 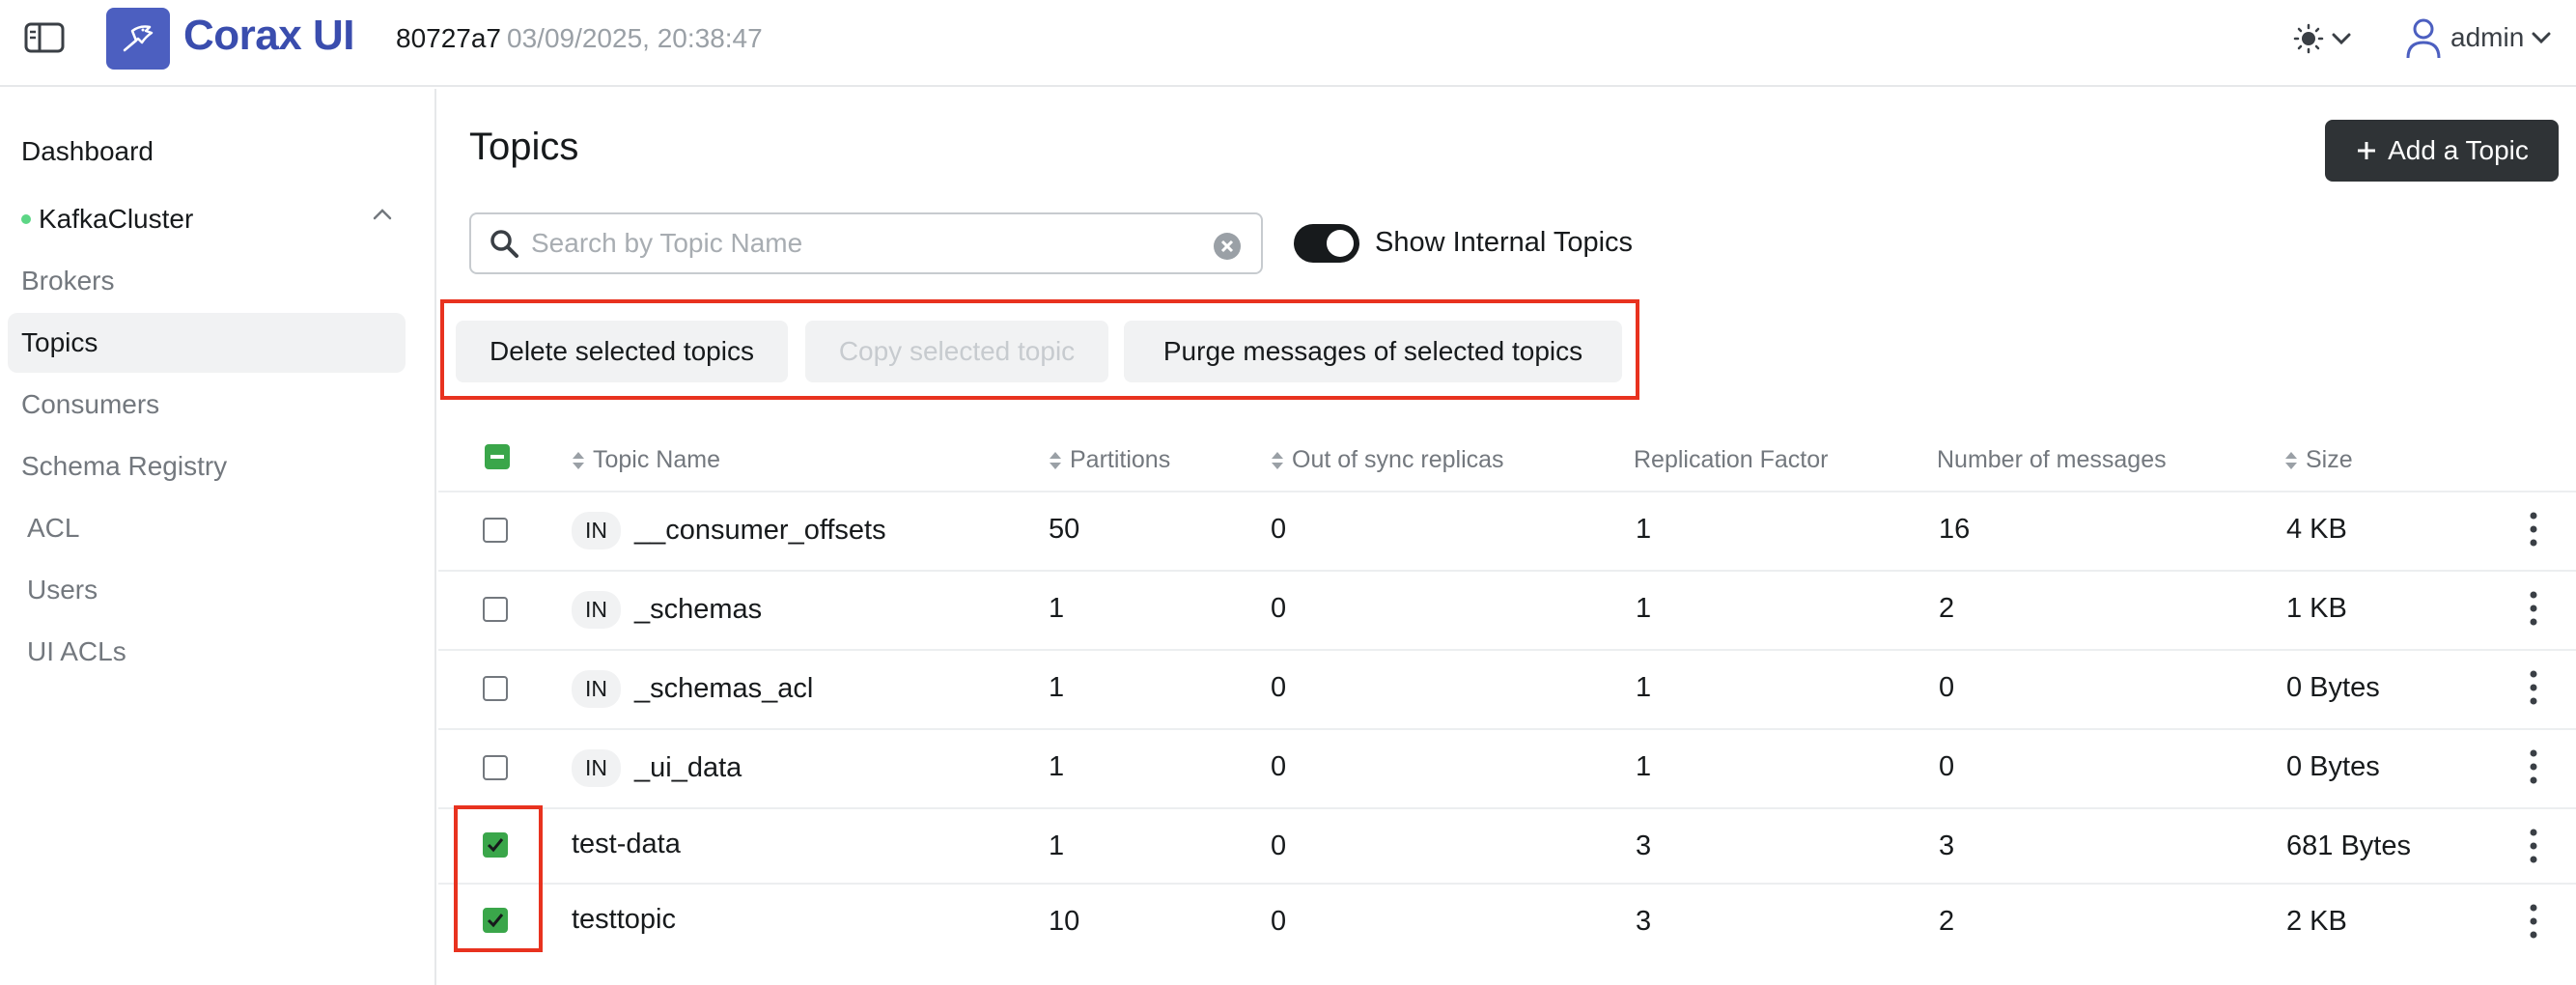 I want to click on column-label: Topic Name, so click(x=657, y=459).